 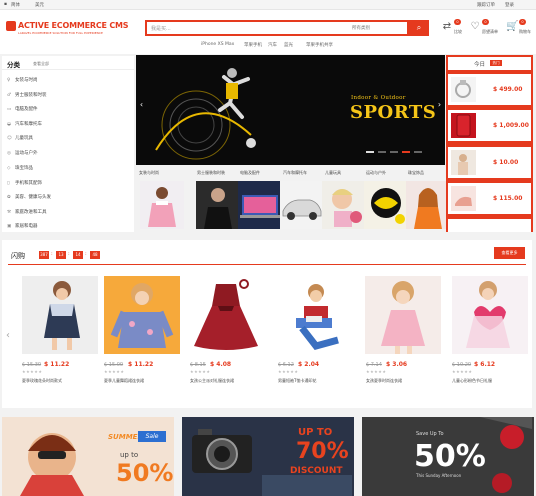 What do you see at coordinates (333, 173) in the screenshot?
I see `subcategory-label: 儿童玩具` at bounding box center [333, 173].